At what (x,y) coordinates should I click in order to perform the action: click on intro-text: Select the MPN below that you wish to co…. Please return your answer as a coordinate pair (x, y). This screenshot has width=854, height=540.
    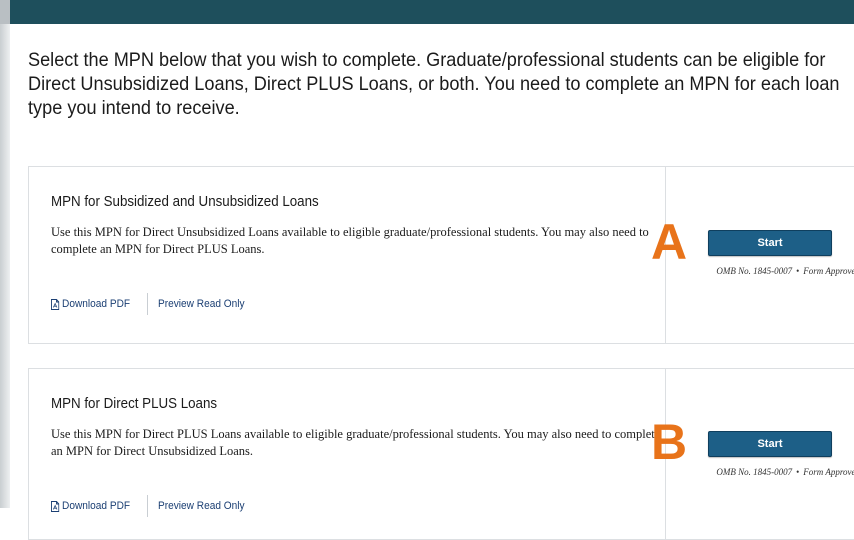
    Looking at the image, I should click on (434, 84).